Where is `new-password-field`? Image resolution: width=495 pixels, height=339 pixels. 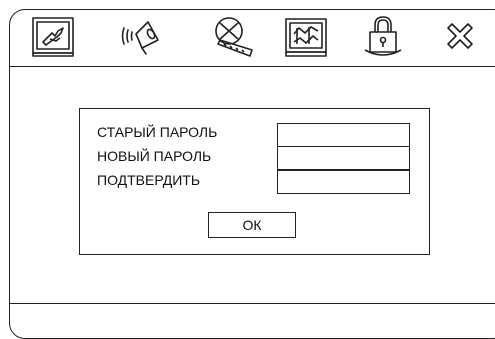 new-password-field is located at coordinates (343, 158).